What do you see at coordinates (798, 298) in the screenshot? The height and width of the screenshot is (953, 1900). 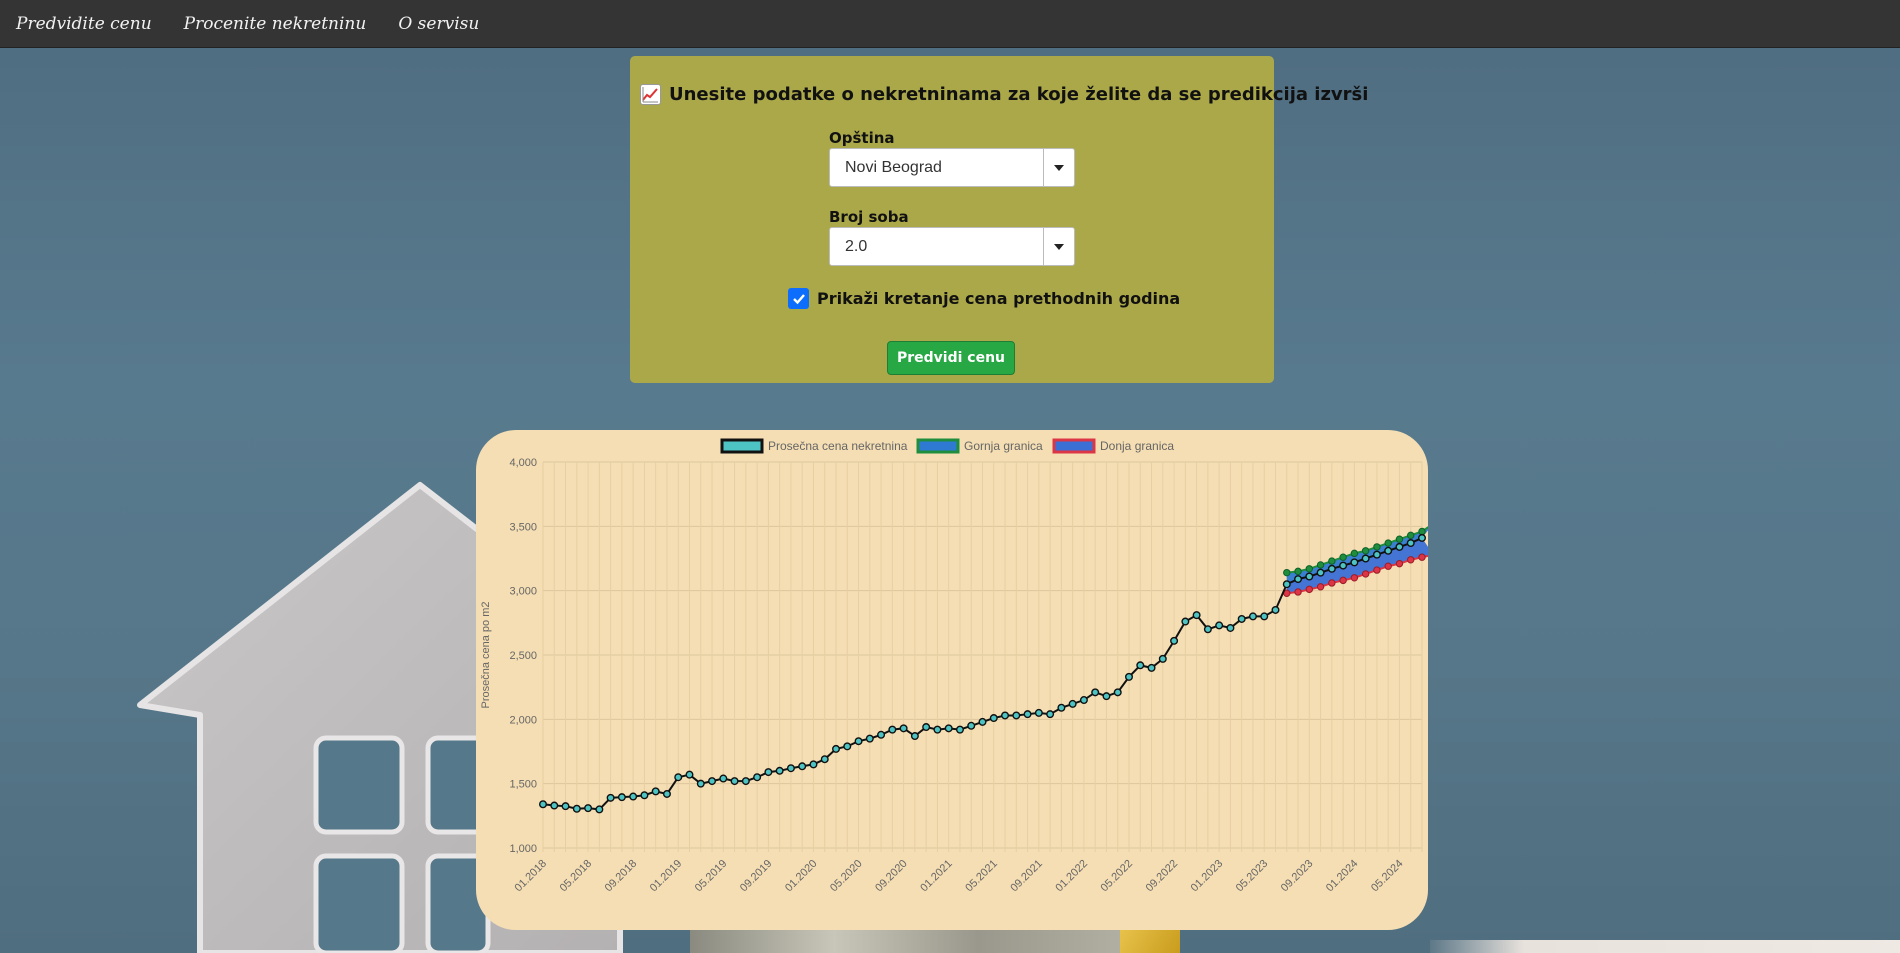 I see `history-checkbox` at bounding box center [798, 298].